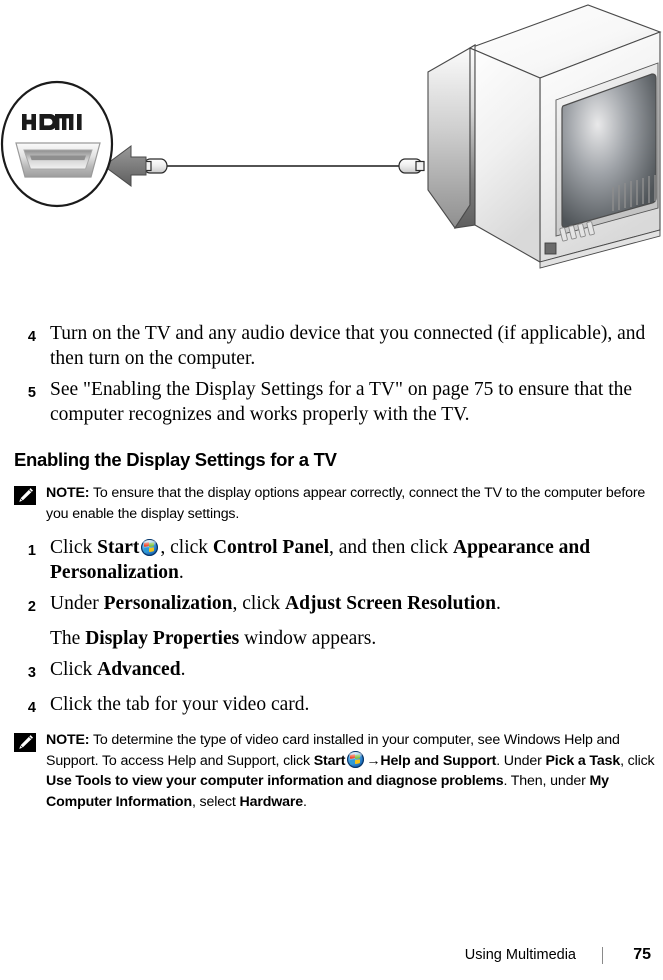 The height and width of the screenshot is (980, 663). What do you see at coordinates (550, 248) in the screenshot?
I see `tv-ir-sensor` at bounding box center [550, 248].